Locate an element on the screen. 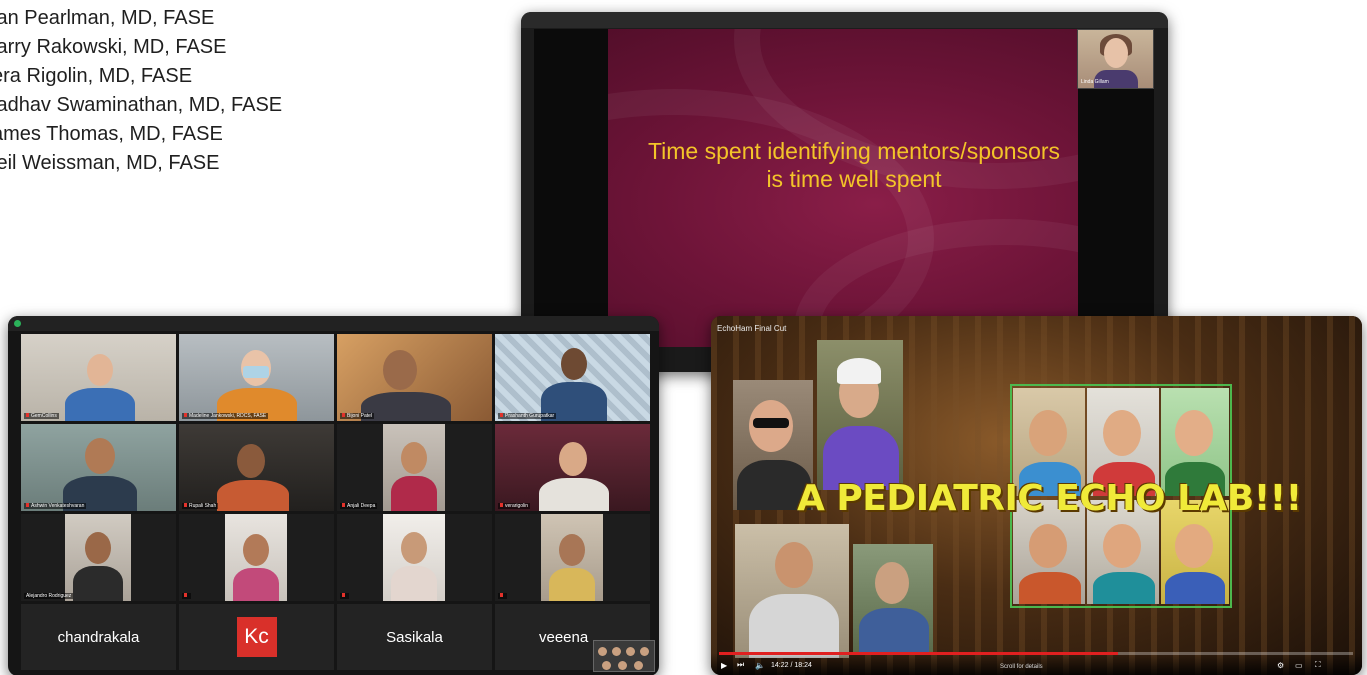  participant-display-name: Sasikala is located at coordinates (414, 637).